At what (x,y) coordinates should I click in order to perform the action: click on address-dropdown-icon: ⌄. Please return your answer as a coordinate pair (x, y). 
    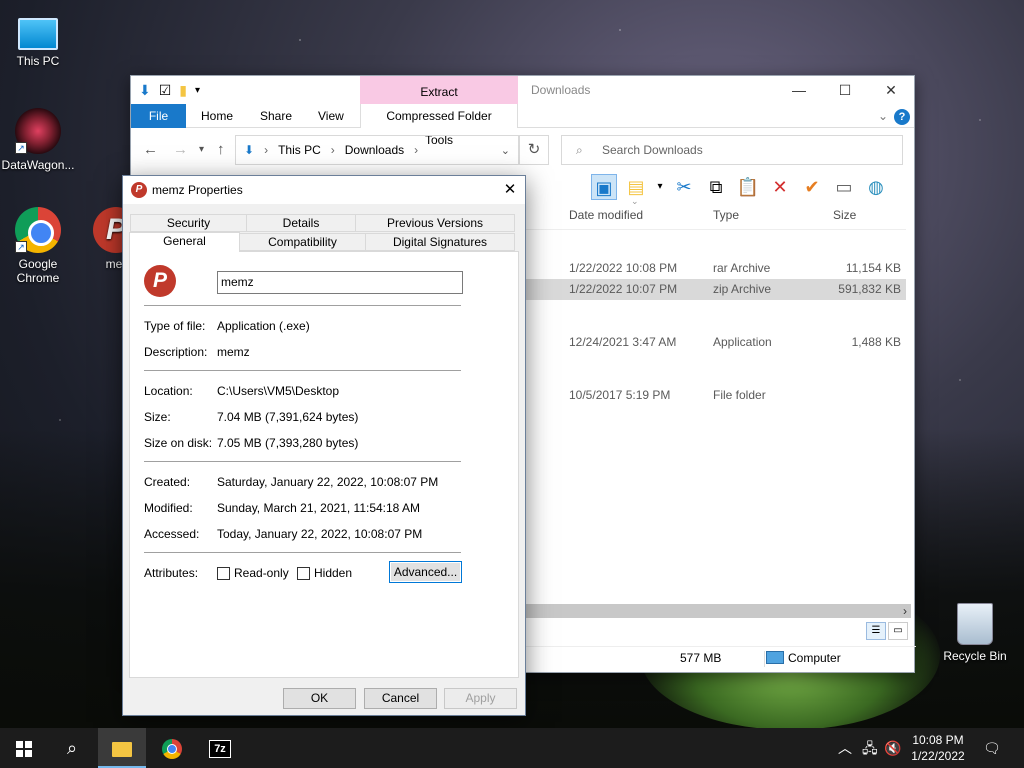
    Looking at the image, I should click on (505, 150).